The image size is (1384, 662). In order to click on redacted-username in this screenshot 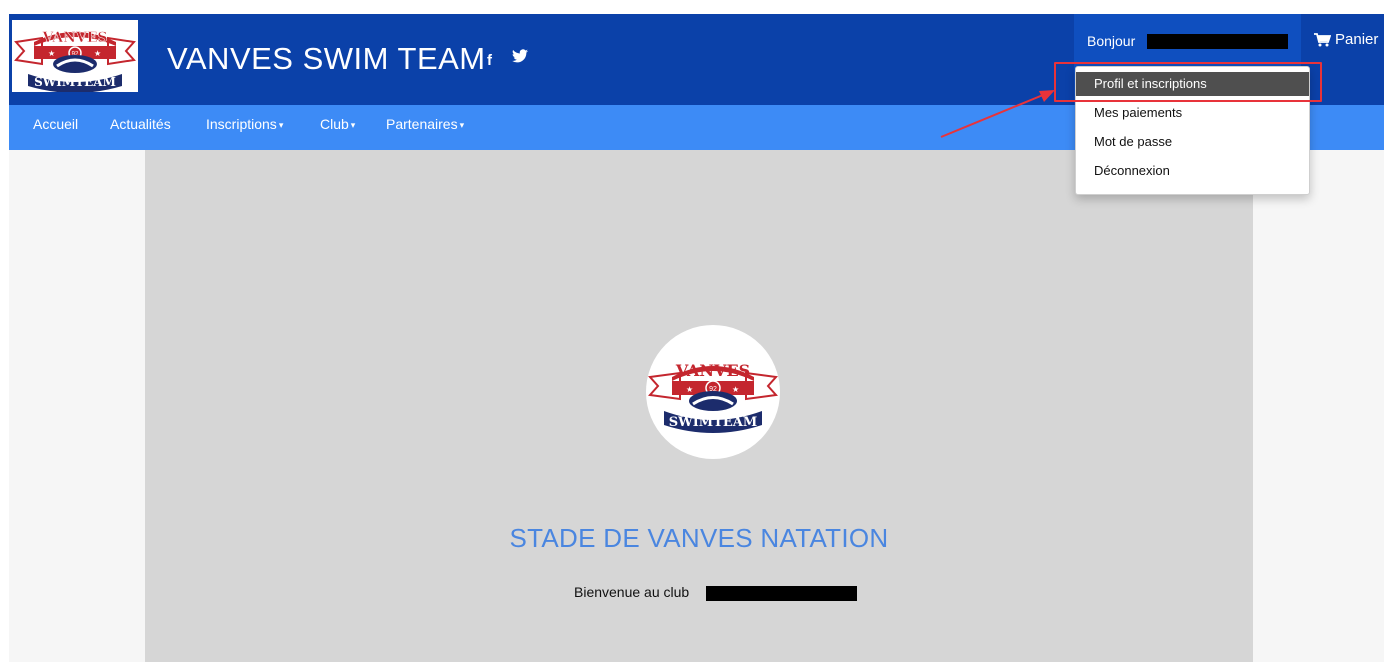, I will do `click(1217, 41)`.